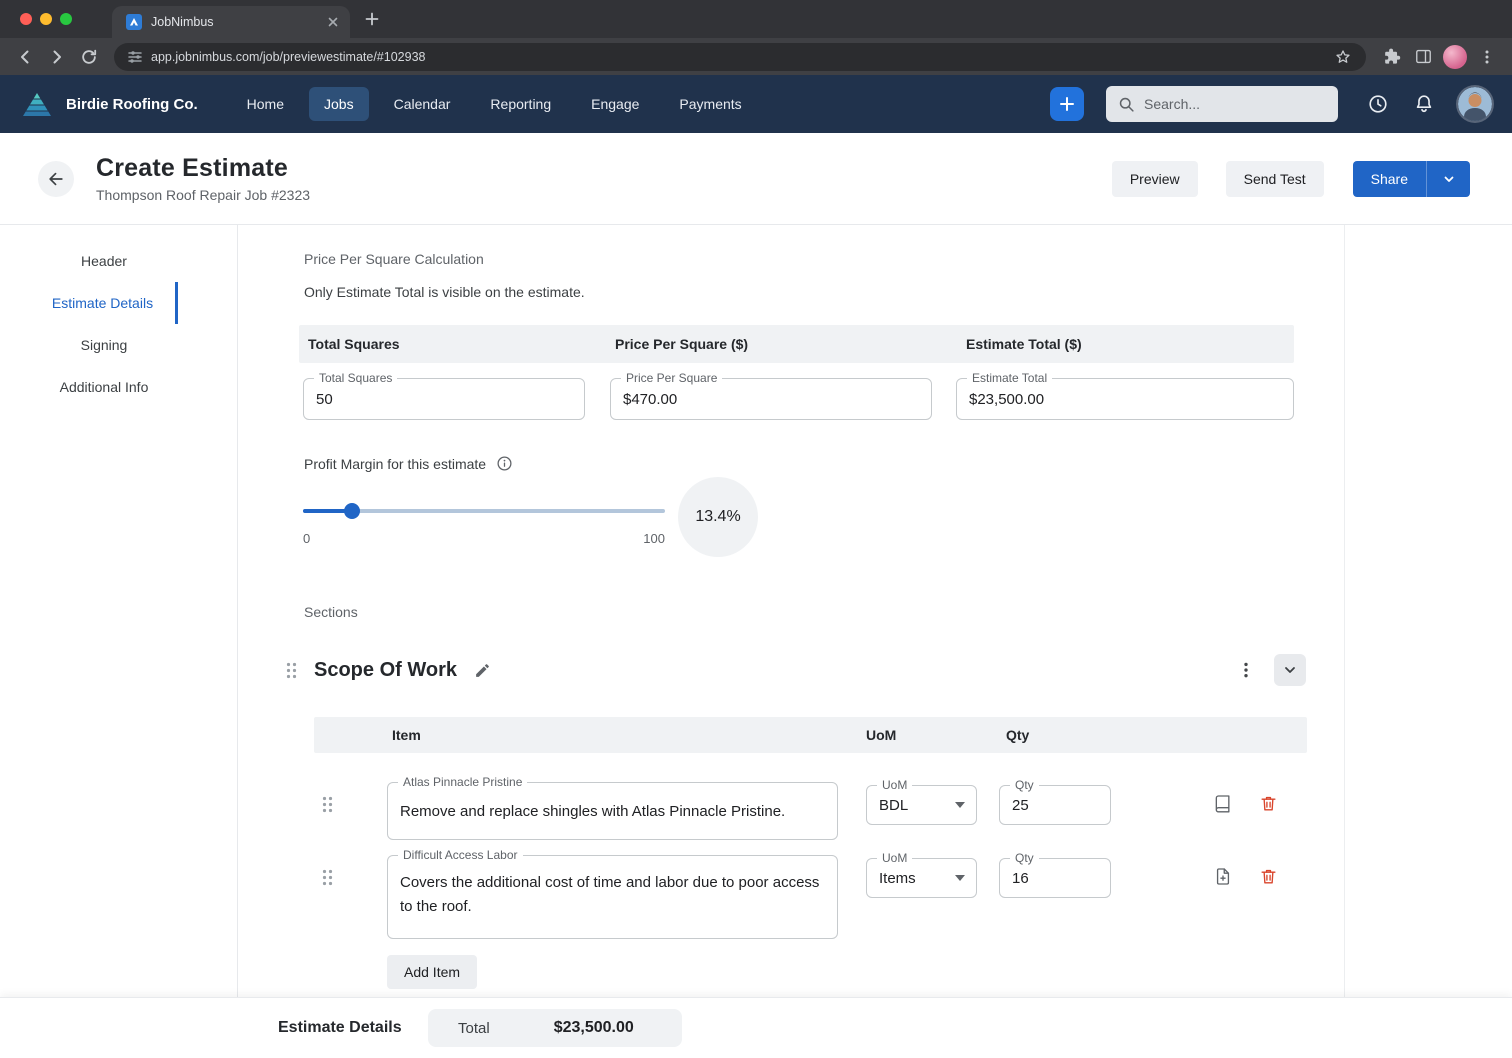 This screenshot has height=1058, width=1512. I want to click on qty-field: Qty 16, so click(1055, 874).